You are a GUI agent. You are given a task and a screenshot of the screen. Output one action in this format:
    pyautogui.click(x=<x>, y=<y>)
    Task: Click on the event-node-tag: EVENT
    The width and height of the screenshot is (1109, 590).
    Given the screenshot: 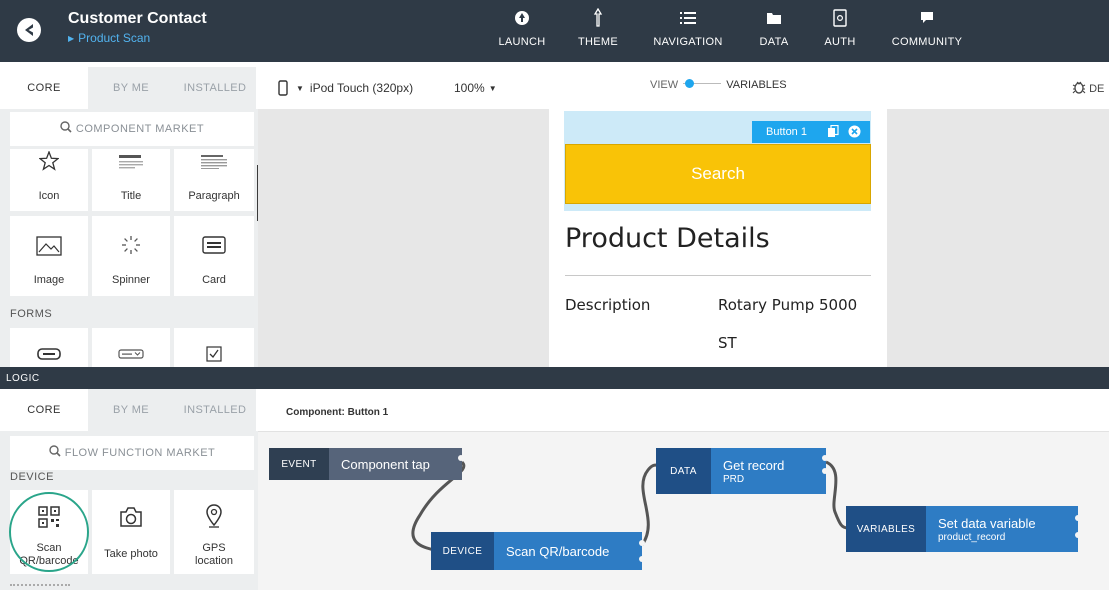 What is the action you would take?
    pyautogui.click(x=299, y=464)
    